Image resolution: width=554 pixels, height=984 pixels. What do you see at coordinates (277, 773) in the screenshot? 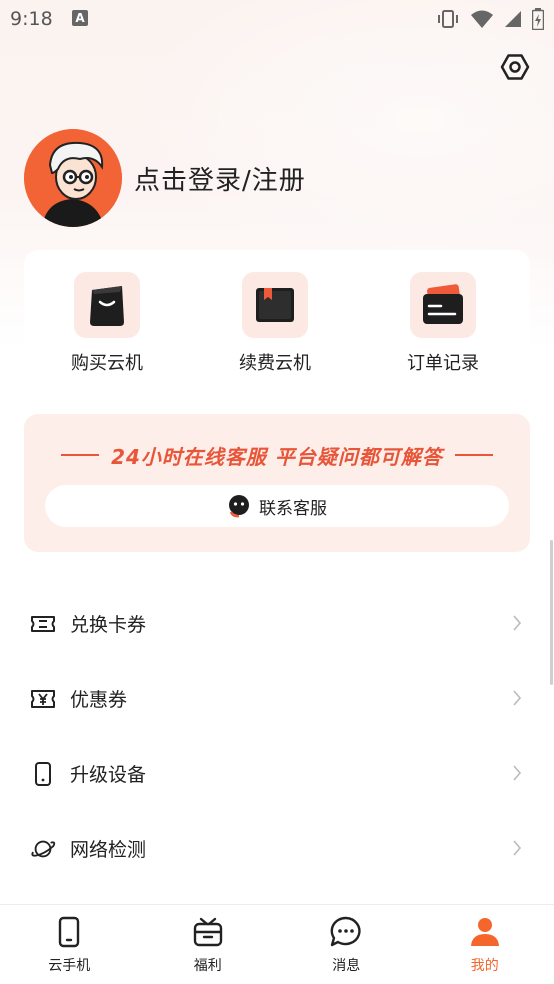
I see `menu-item-upgrade-device: 升级设备` at bounding box center [277, 773].